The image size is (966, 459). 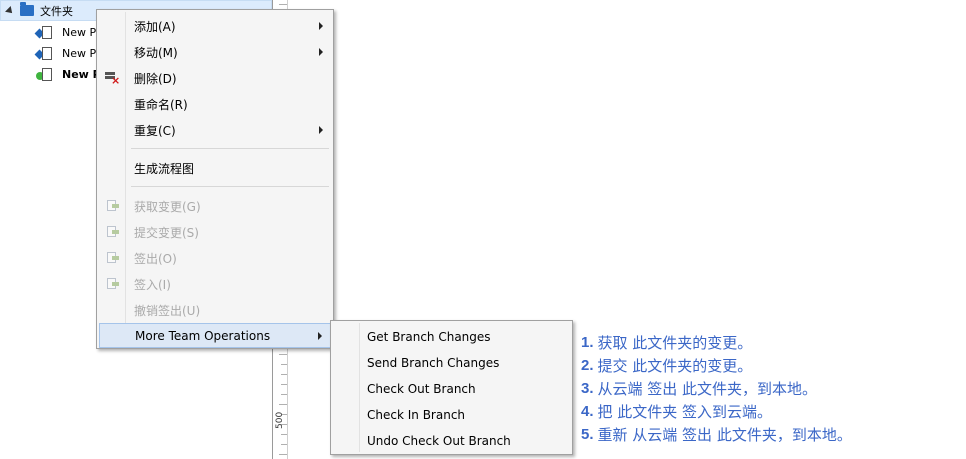 What do you see at coordinates (771, 365) in the screenshot?
I see `annotation-item: 2. 提交 此文件夹的变更。` at bounding box center [771, 365].